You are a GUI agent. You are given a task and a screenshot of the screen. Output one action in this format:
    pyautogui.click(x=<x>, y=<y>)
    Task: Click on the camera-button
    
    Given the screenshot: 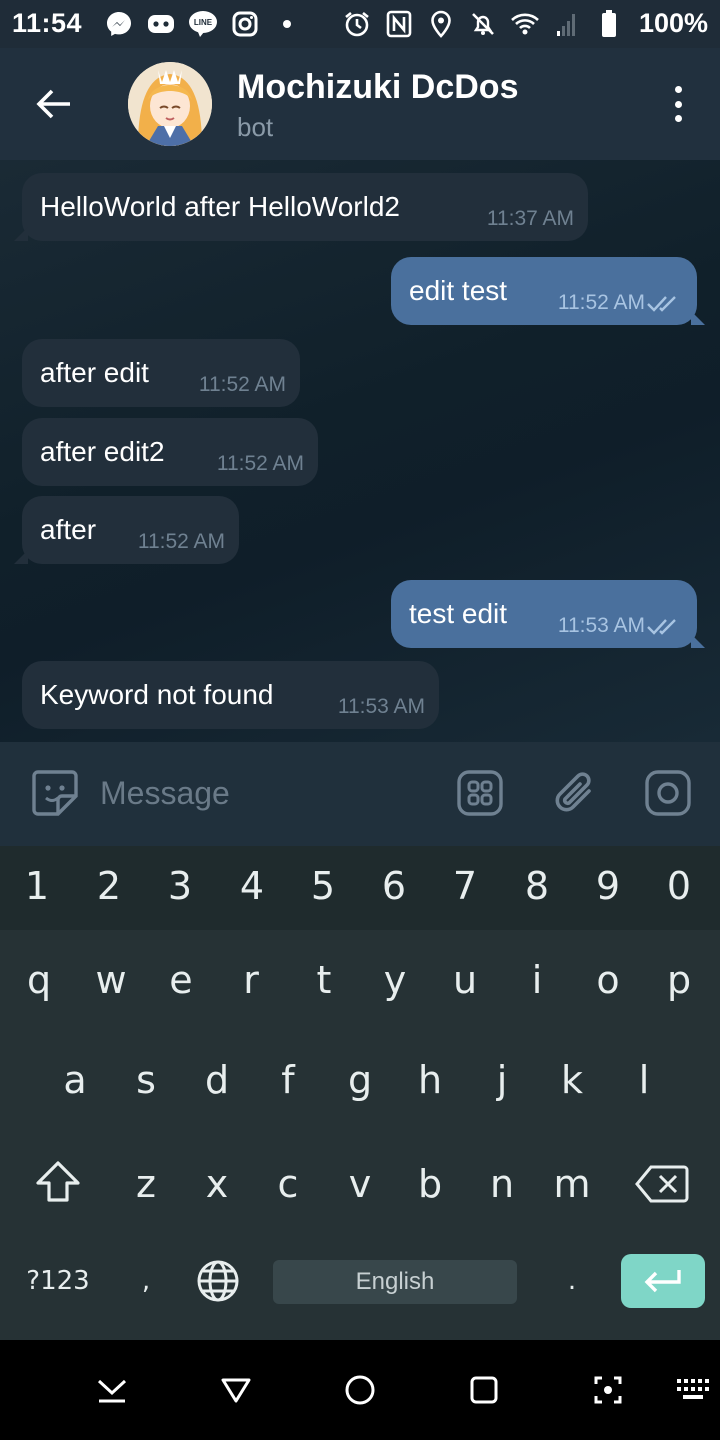 What is the action you would take?
    pyautogui.click(x=668, y=793)
    